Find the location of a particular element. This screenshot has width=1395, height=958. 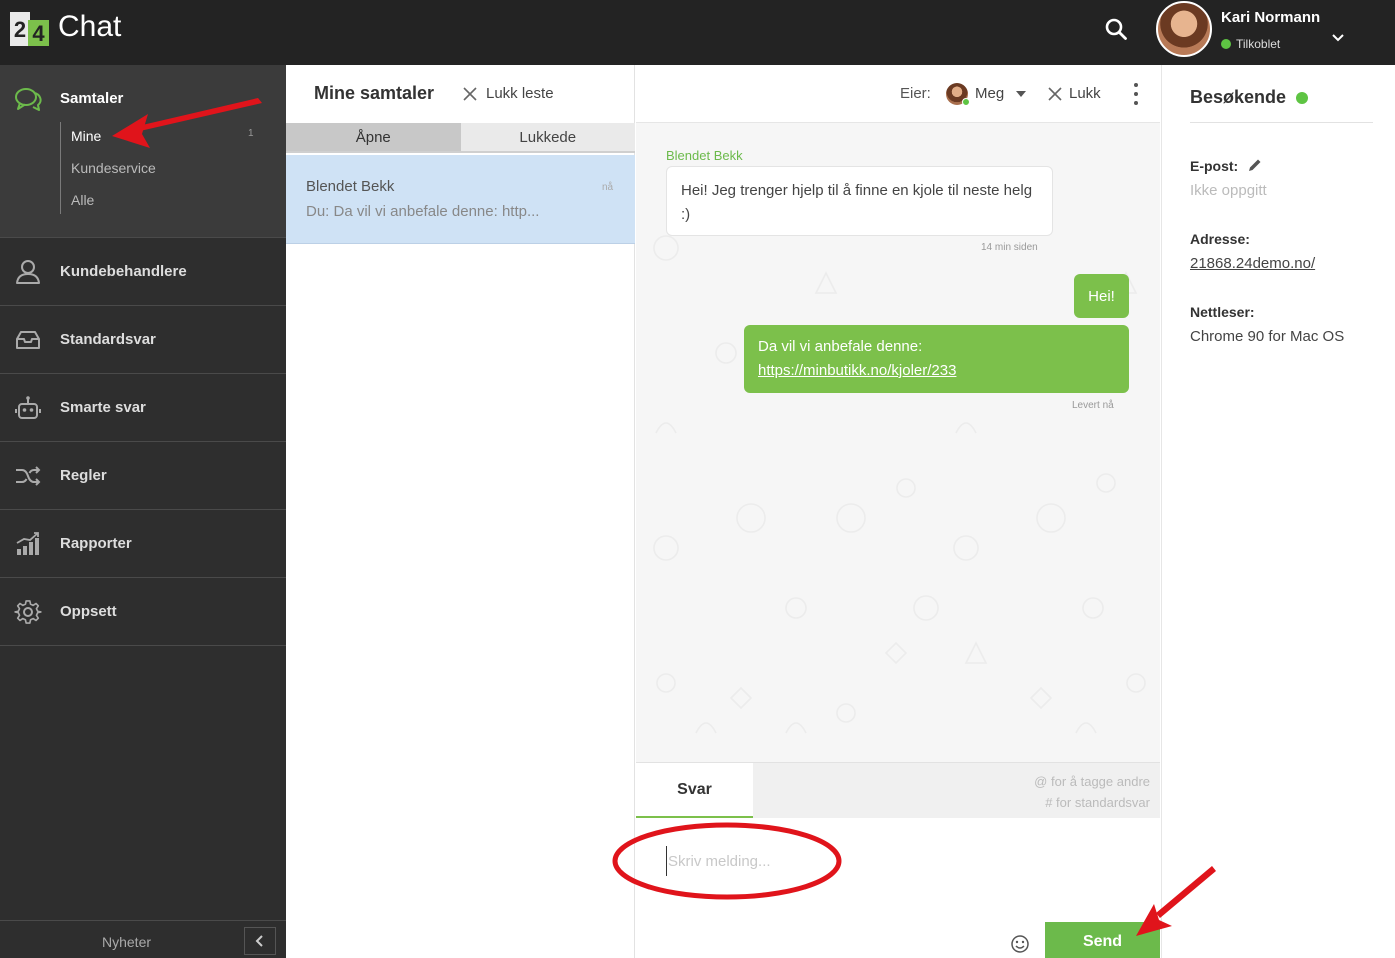

message-composer: Send is located at coordinates (898, 888).